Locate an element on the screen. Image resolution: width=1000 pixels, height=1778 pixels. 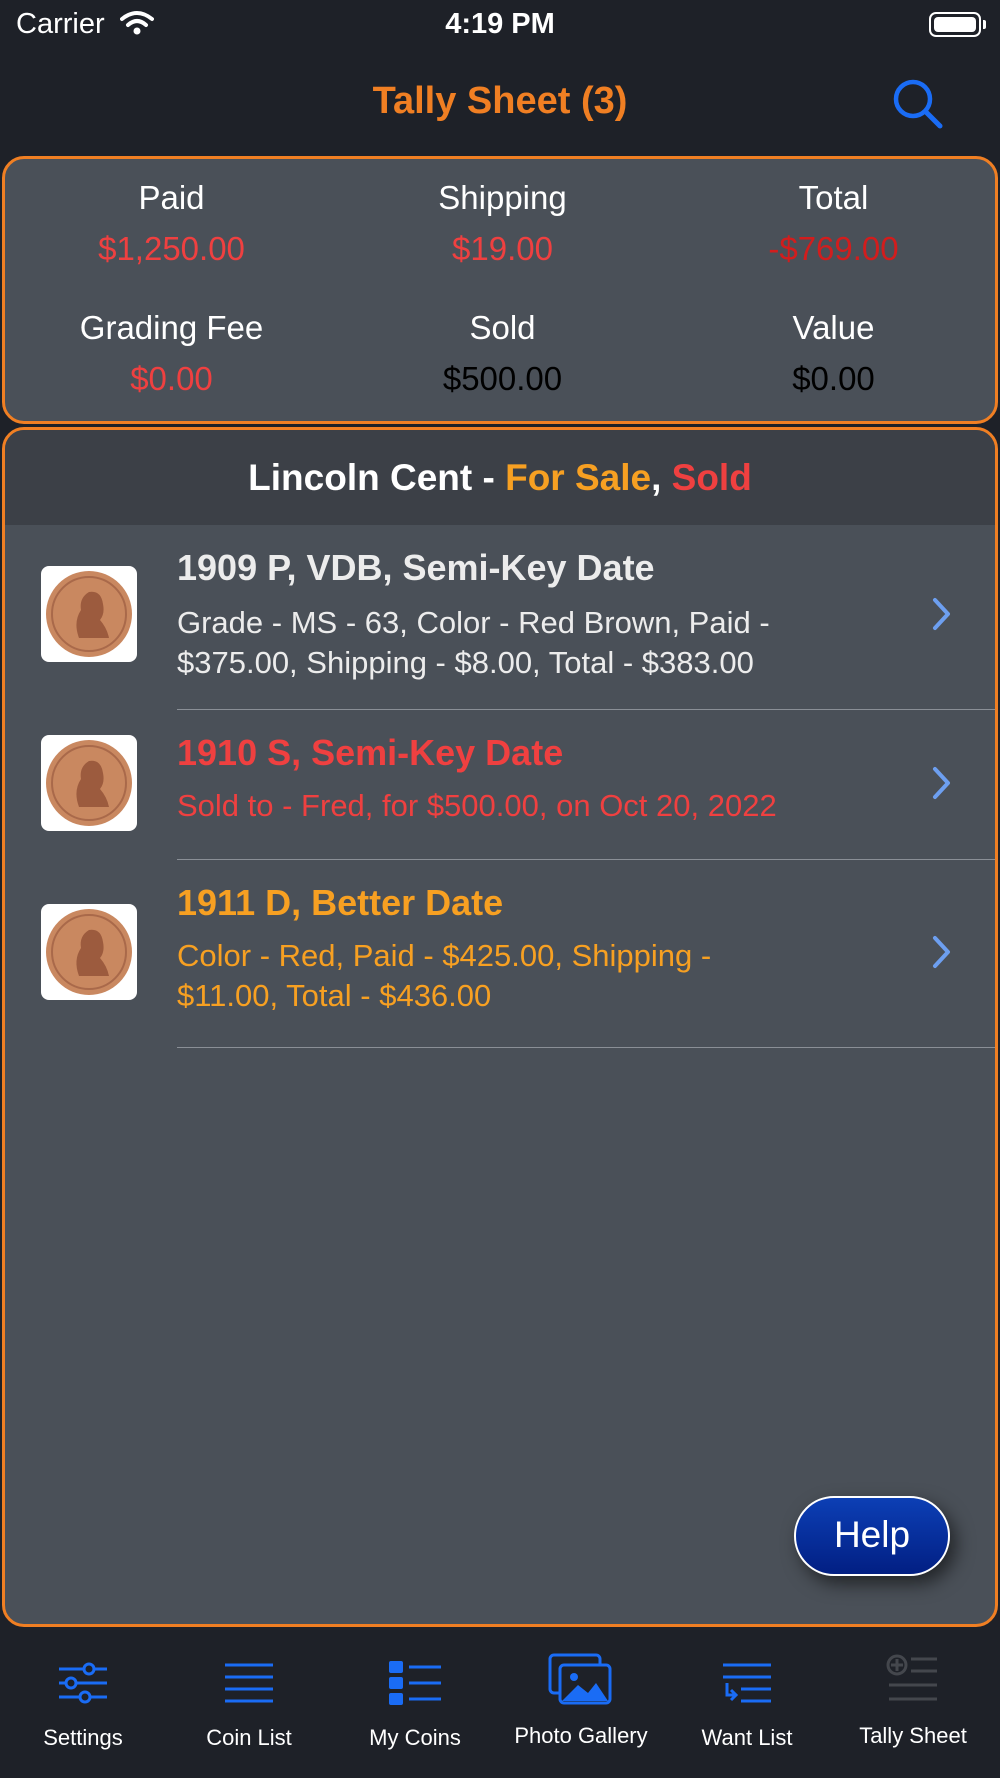
total-value: -$769.00 is located at coordinates (833, 248).